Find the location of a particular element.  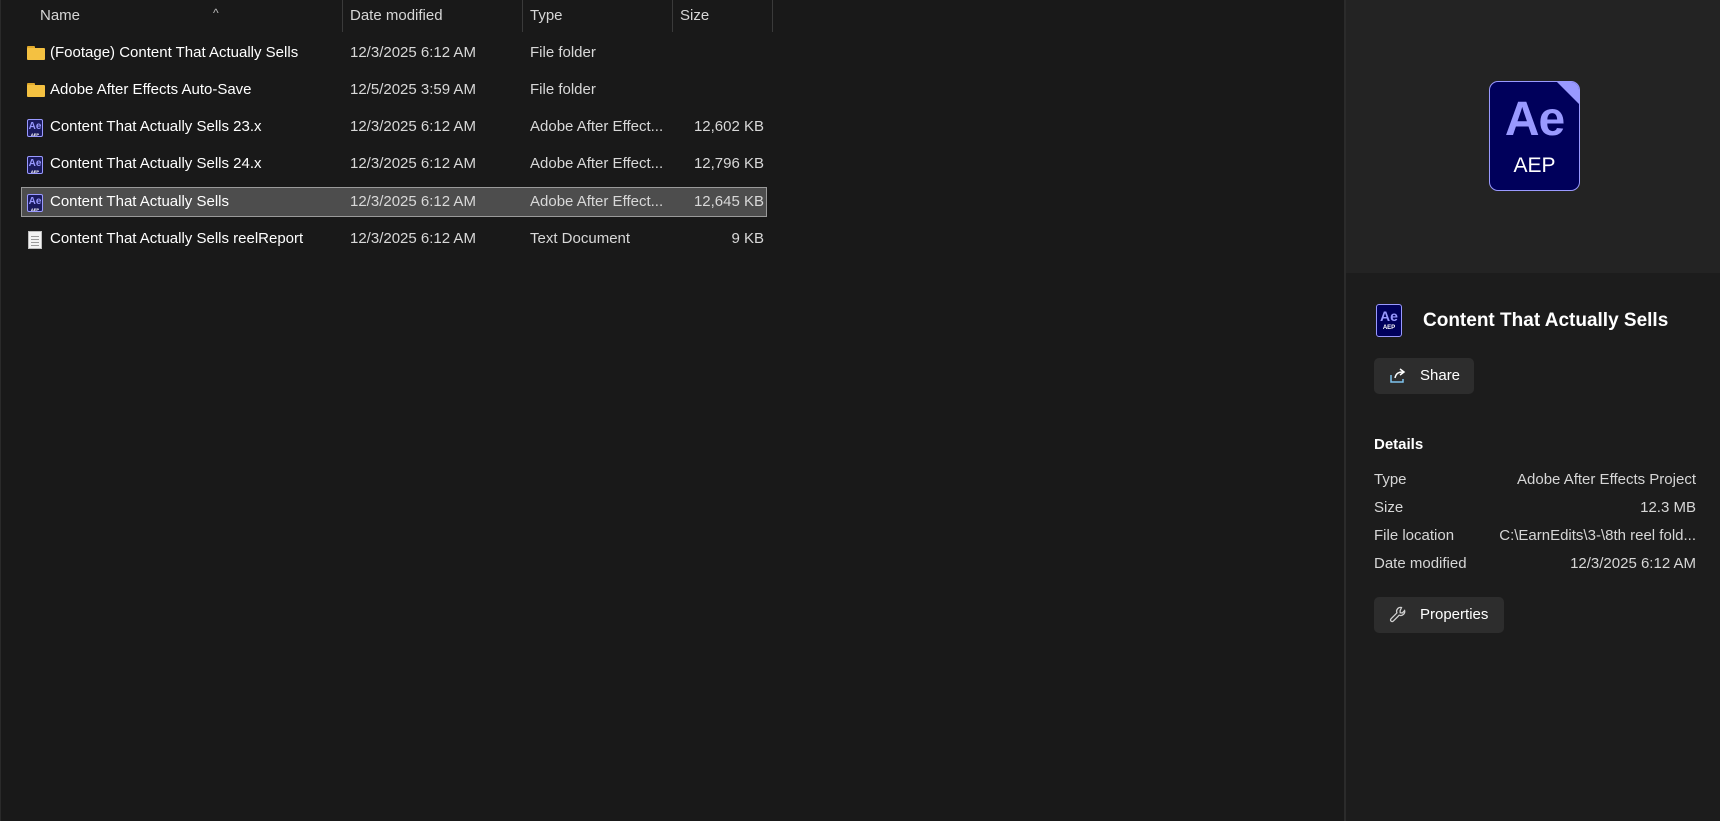

share-label: Share is located at coordinates (1440, 375).